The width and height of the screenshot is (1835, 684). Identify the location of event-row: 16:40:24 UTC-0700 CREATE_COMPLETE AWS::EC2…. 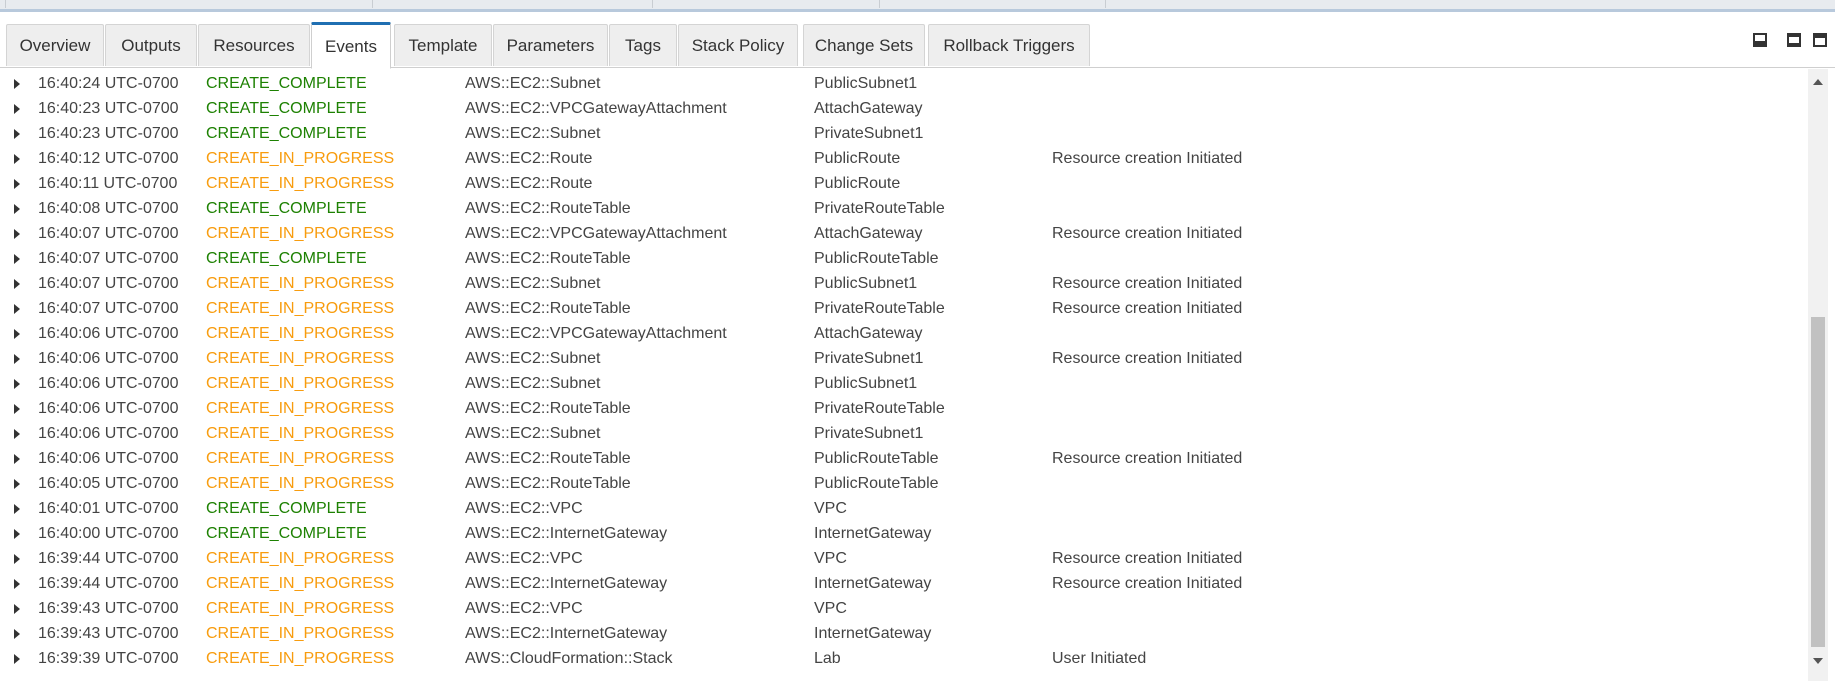
(904, 83).